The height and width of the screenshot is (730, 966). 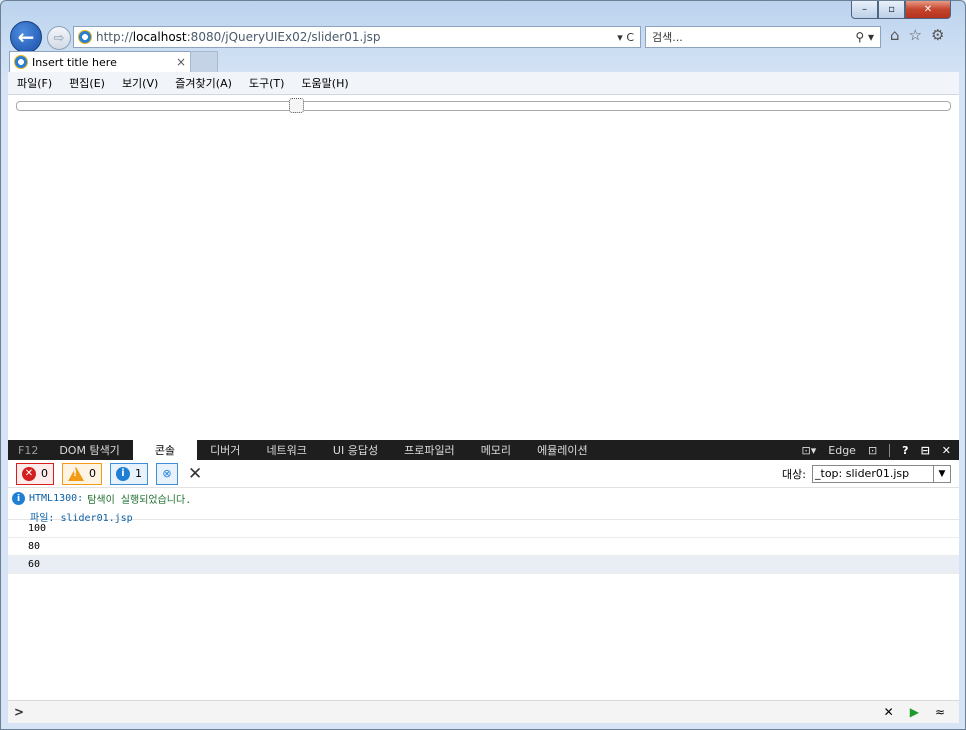 What do you see at coordinates (286, 450) in the screenshot?
I see `tab-network: 네트워크` at bounding box center [286, 450].